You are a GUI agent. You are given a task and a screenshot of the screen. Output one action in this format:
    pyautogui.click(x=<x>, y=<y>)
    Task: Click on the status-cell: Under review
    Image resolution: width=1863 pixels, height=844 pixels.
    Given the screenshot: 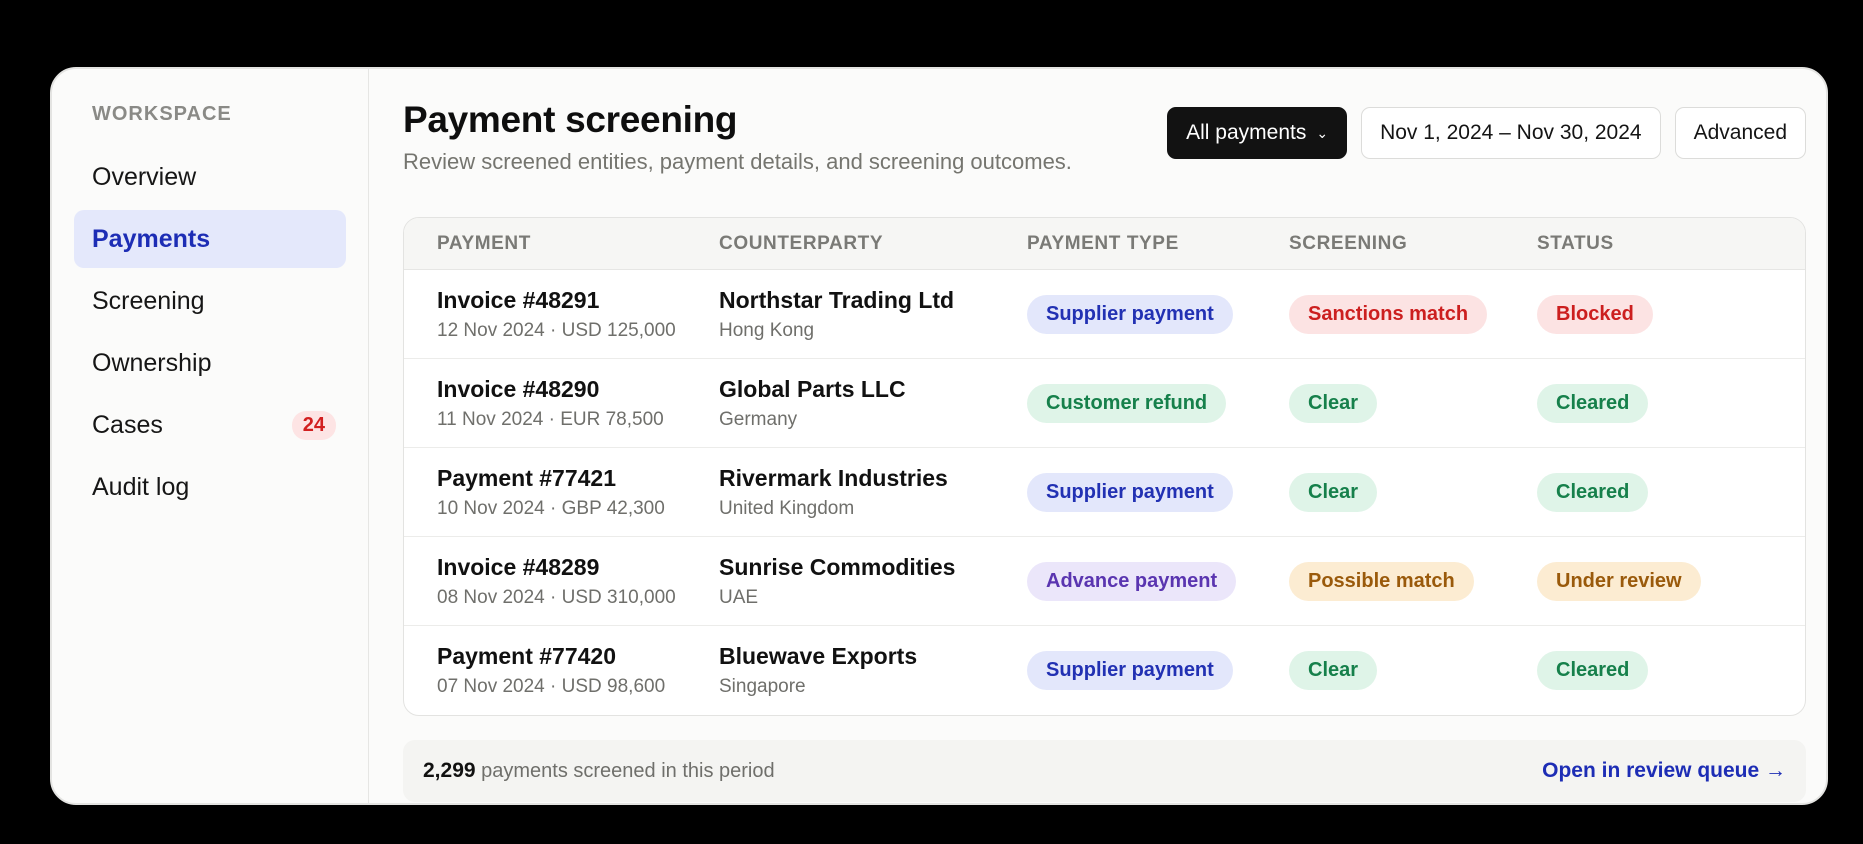 What is the action you would take?
    pyautogui.click(x=1671, y=581)
    